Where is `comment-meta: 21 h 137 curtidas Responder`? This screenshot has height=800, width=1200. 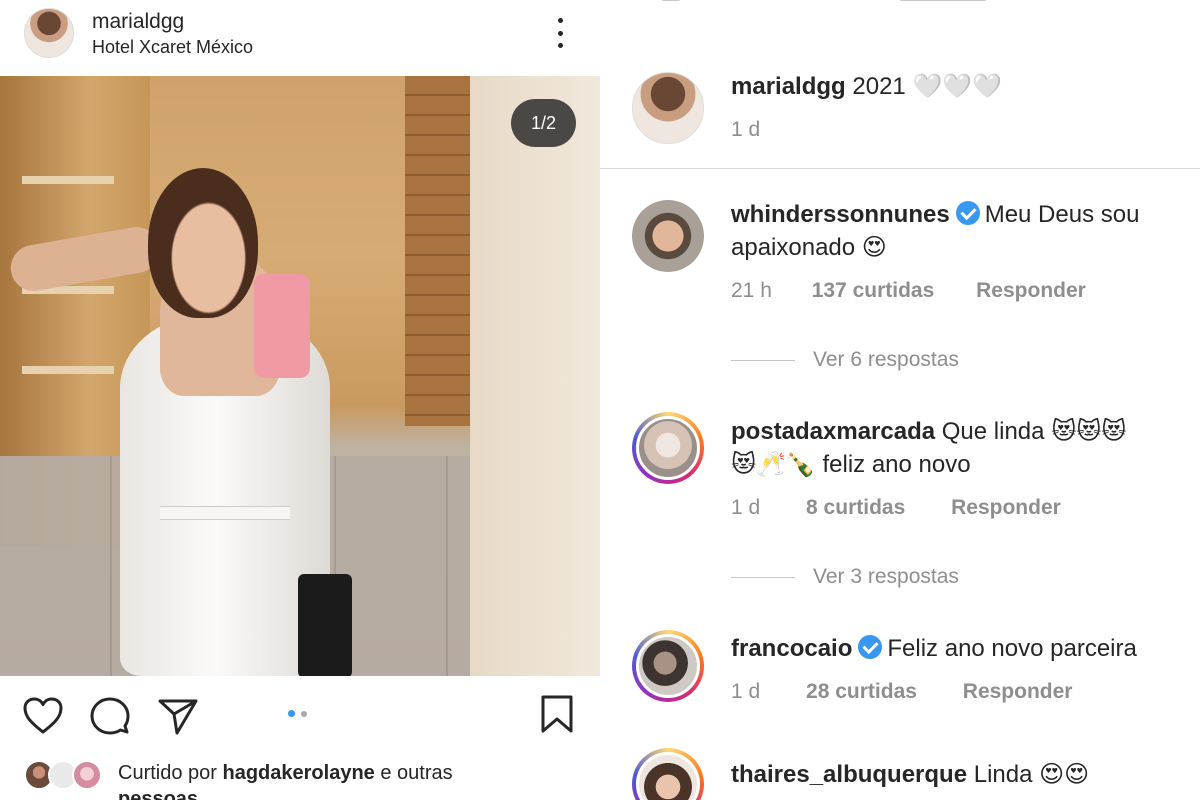 comment-meta: 21 h 137 curtidas Responder is located at coordinates (908, 291).